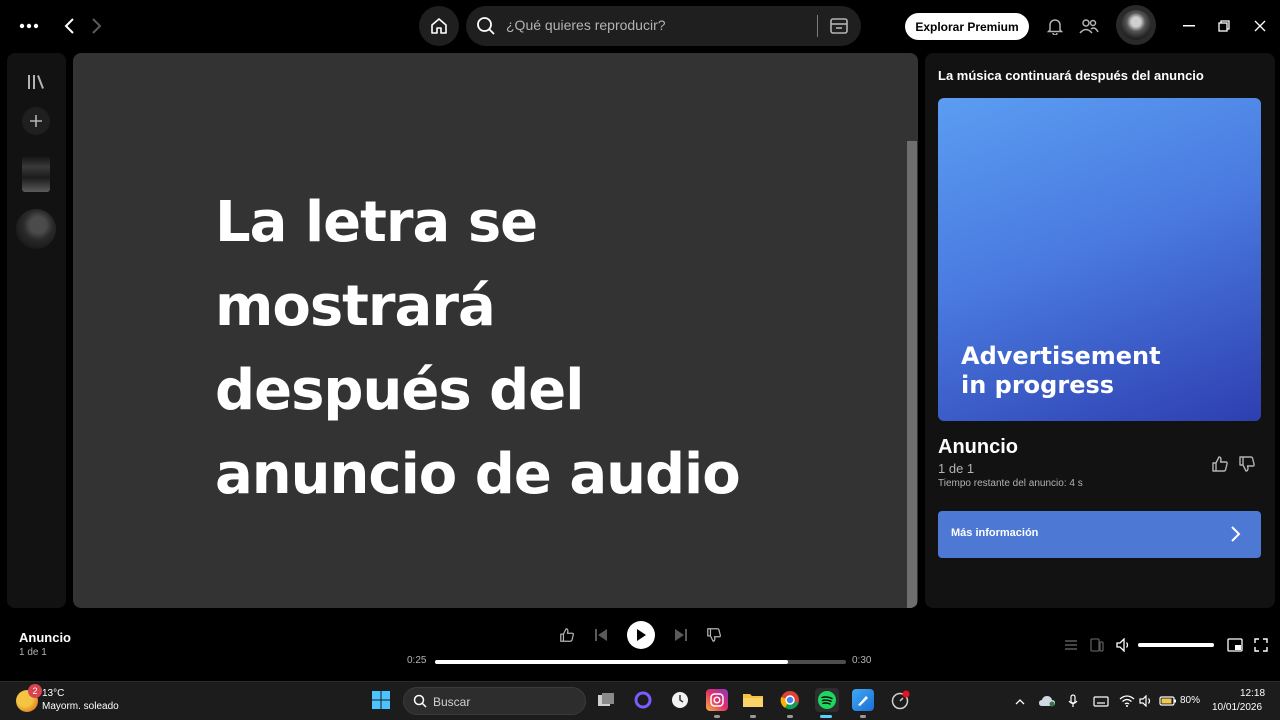 This screenshot has width=1280, height=720. Describe the element at coordinates (417, 660) in the screenshot. I see `elapsed-time: 0:25` at that location.